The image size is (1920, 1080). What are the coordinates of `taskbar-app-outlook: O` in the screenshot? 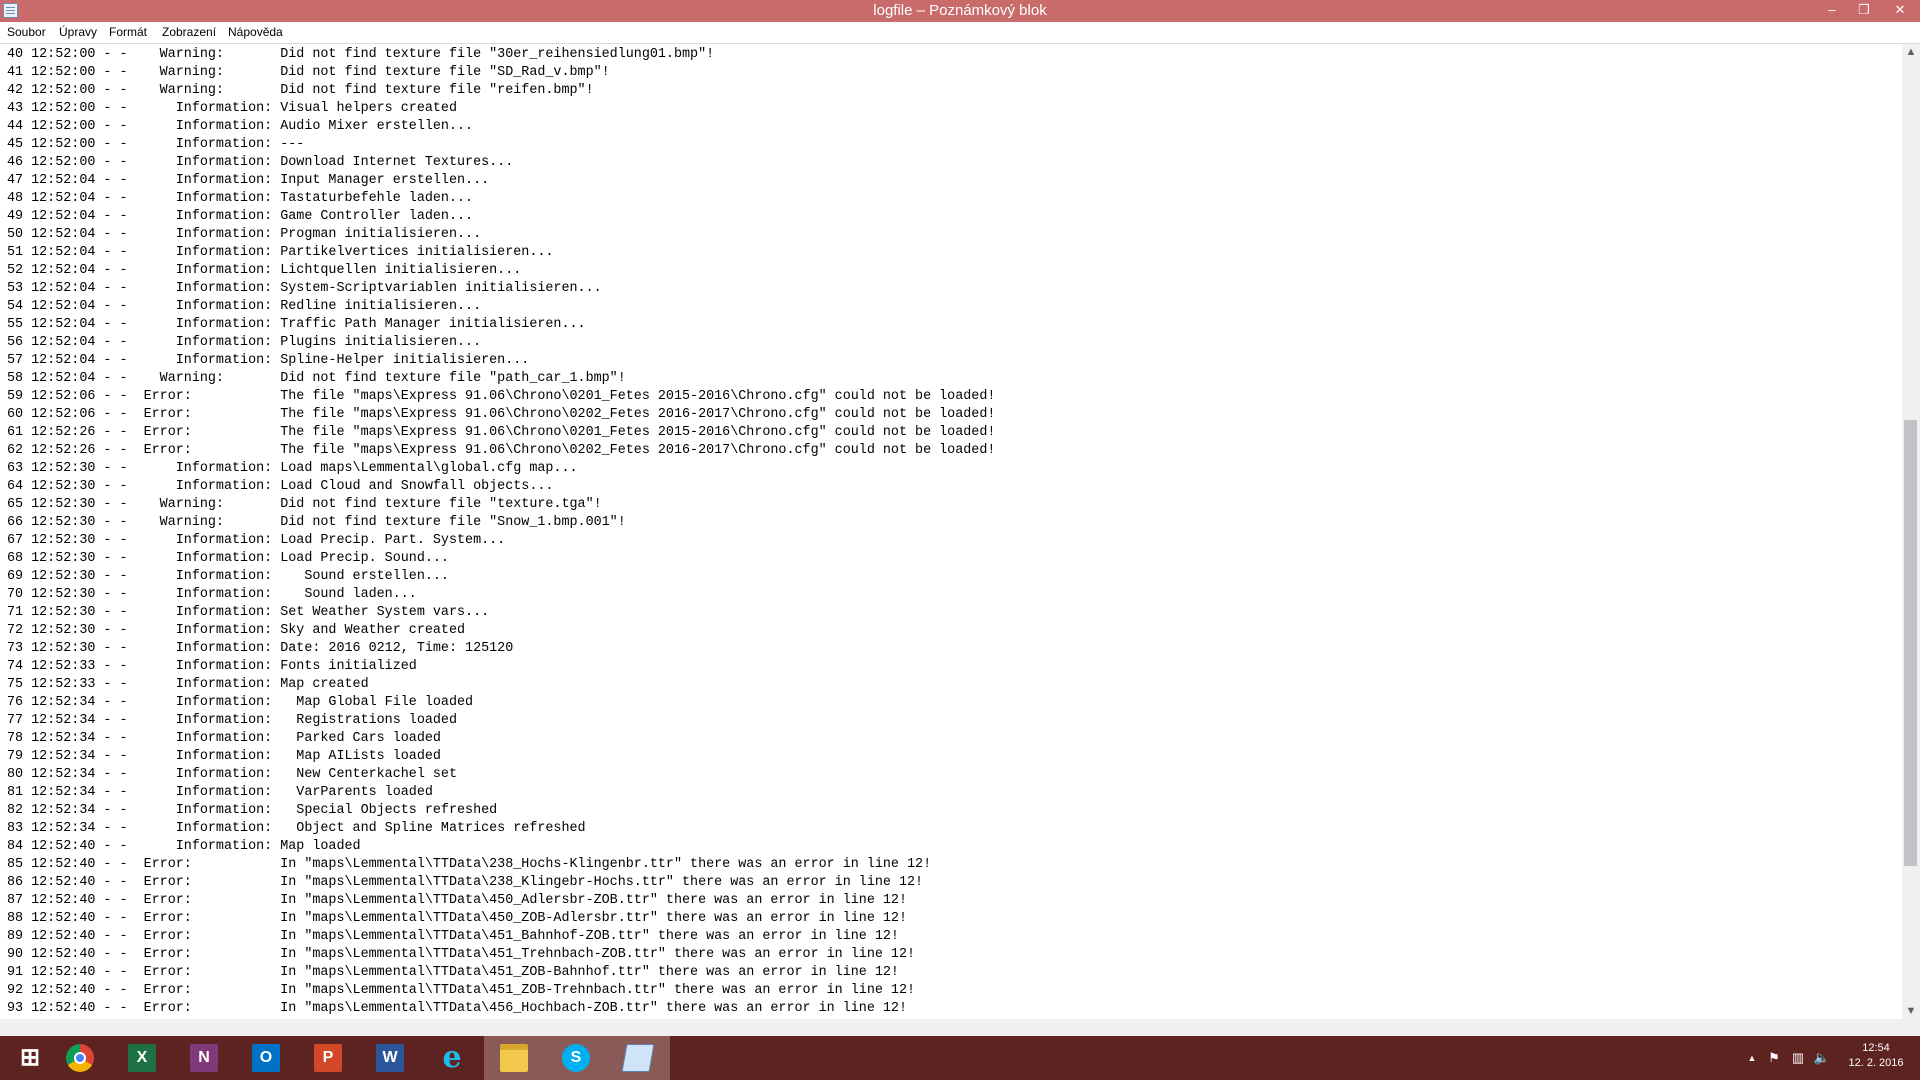 It's located at (267, 1058).